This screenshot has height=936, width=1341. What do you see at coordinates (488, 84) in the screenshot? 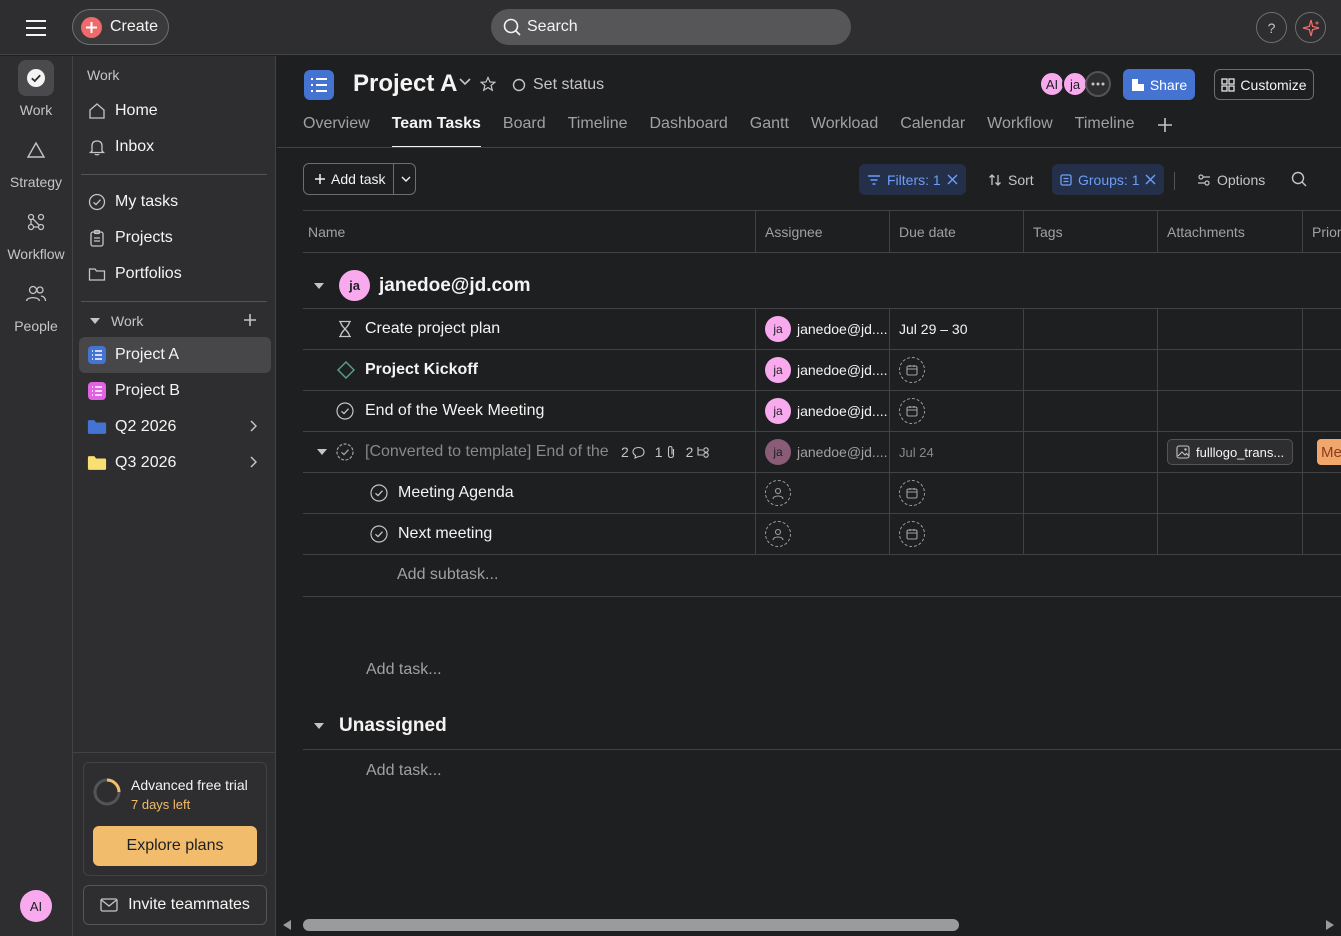
I see `star-icon` at bounding box center [488, 84].